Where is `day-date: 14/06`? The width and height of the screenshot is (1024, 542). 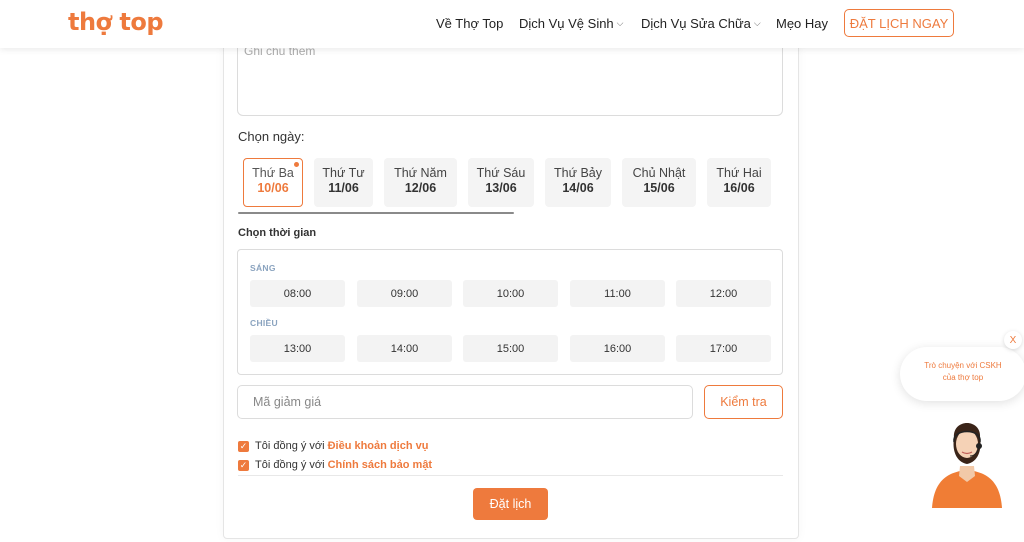
day-date: 14/06 is located at coordinates (578, 188).